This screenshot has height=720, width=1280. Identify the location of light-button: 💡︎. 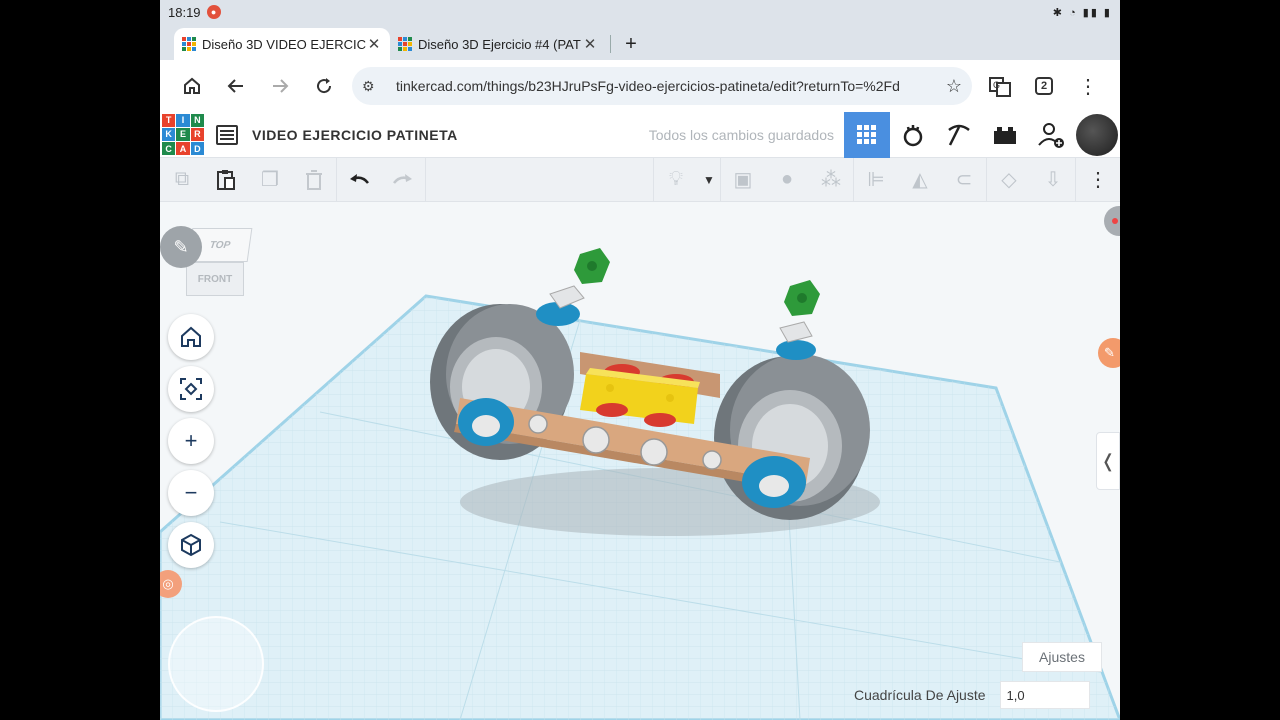
(676, 180).